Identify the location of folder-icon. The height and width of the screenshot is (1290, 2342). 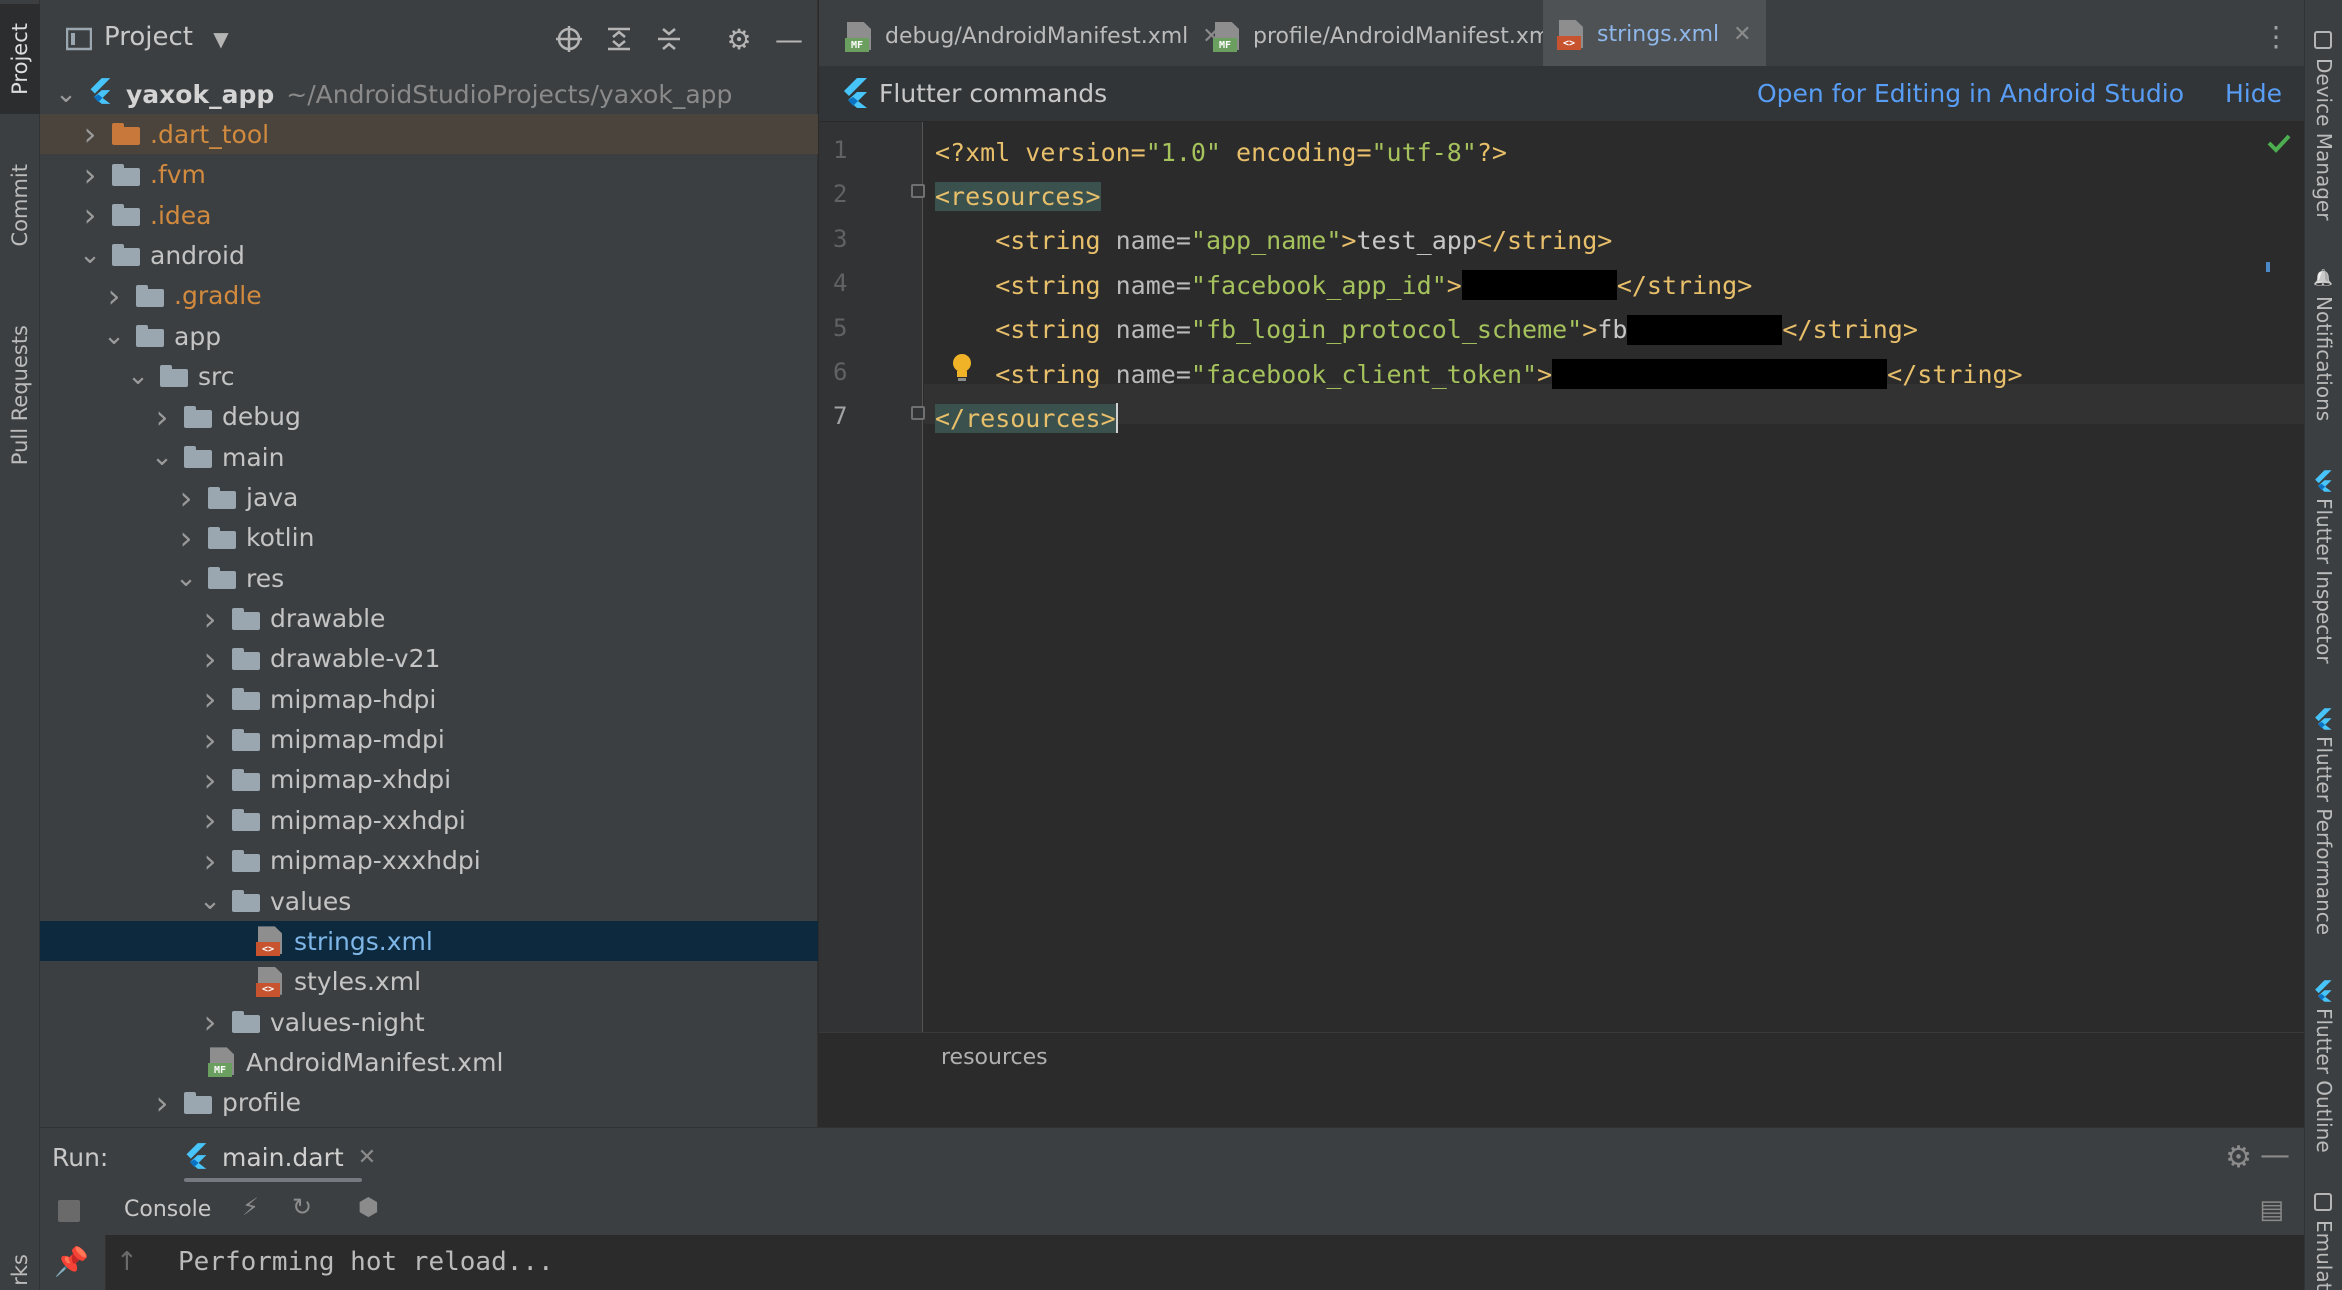
(222, 537).